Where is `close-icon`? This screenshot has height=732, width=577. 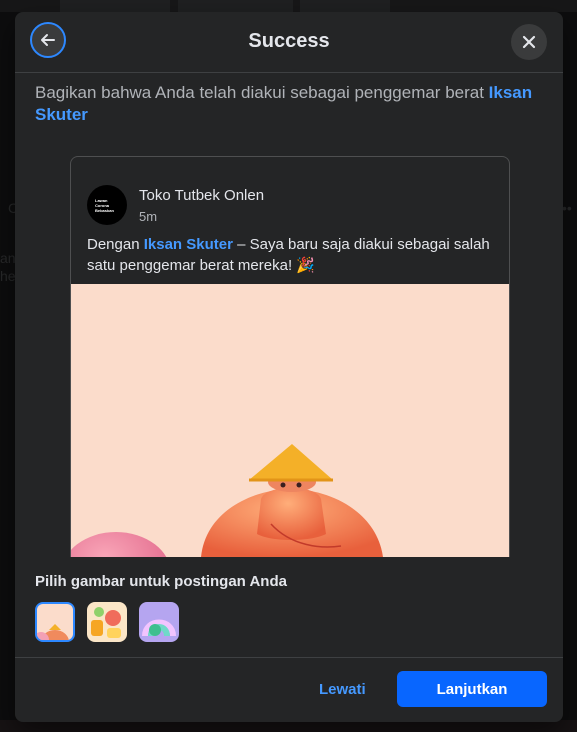 close-icon is located at coordinates (529, 42).